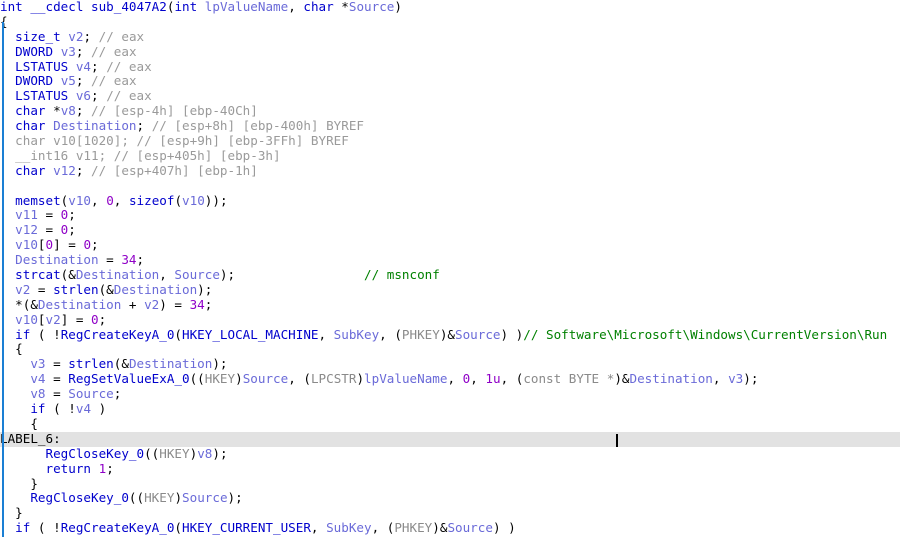 This screenshot has width=900, height=537. What do you see at coordinates (68, 468) in the screenshot?
I see `keyword-token: return` at bounding box center [68, 468].